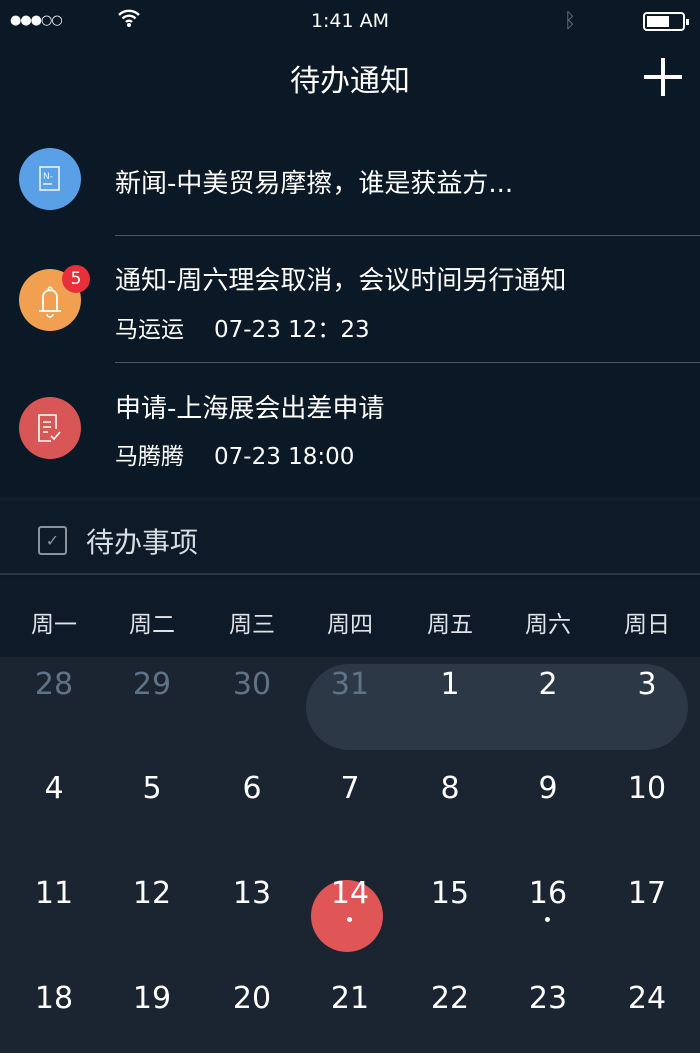  What do you see at coordinates (548, 893) in the screenshot?
I see `calendar-day: 16` at bounding box center [548, 893].